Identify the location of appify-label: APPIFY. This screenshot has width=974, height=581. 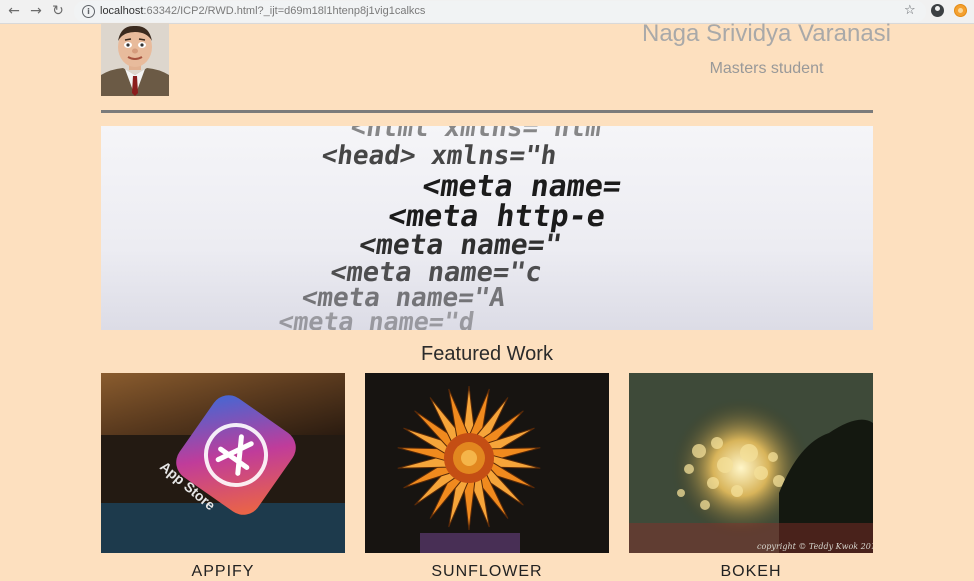
(223, 572).